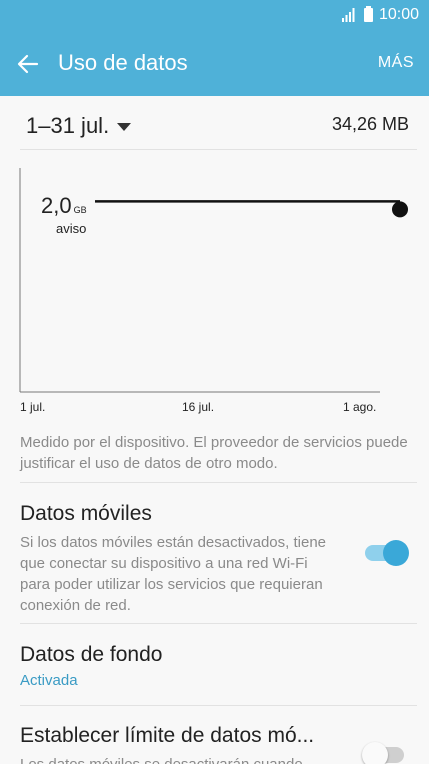 The image size is (429, 764). Describe the element at coordinates (349, 15) in the screenshot. I see `signal-icon` at that location.